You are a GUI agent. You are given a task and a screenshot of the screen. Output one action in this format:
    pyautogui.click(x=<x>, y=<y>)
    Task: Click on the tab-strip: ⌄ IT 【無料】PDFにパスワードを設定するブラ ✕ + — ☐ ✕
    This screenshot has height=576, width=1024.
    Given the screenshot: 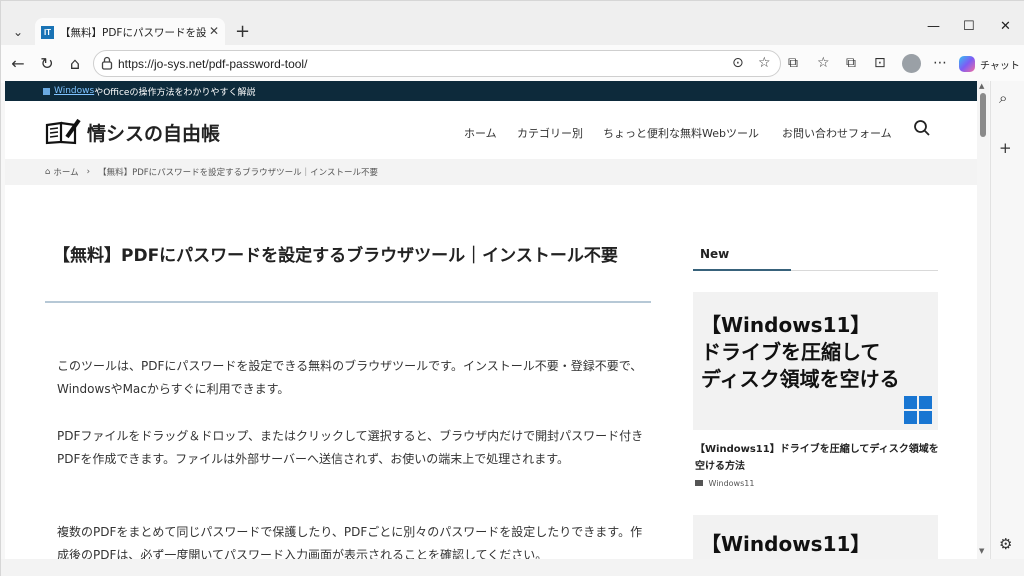 What is the action you would take?
    pyautogui.click(x=512, y=23)
    